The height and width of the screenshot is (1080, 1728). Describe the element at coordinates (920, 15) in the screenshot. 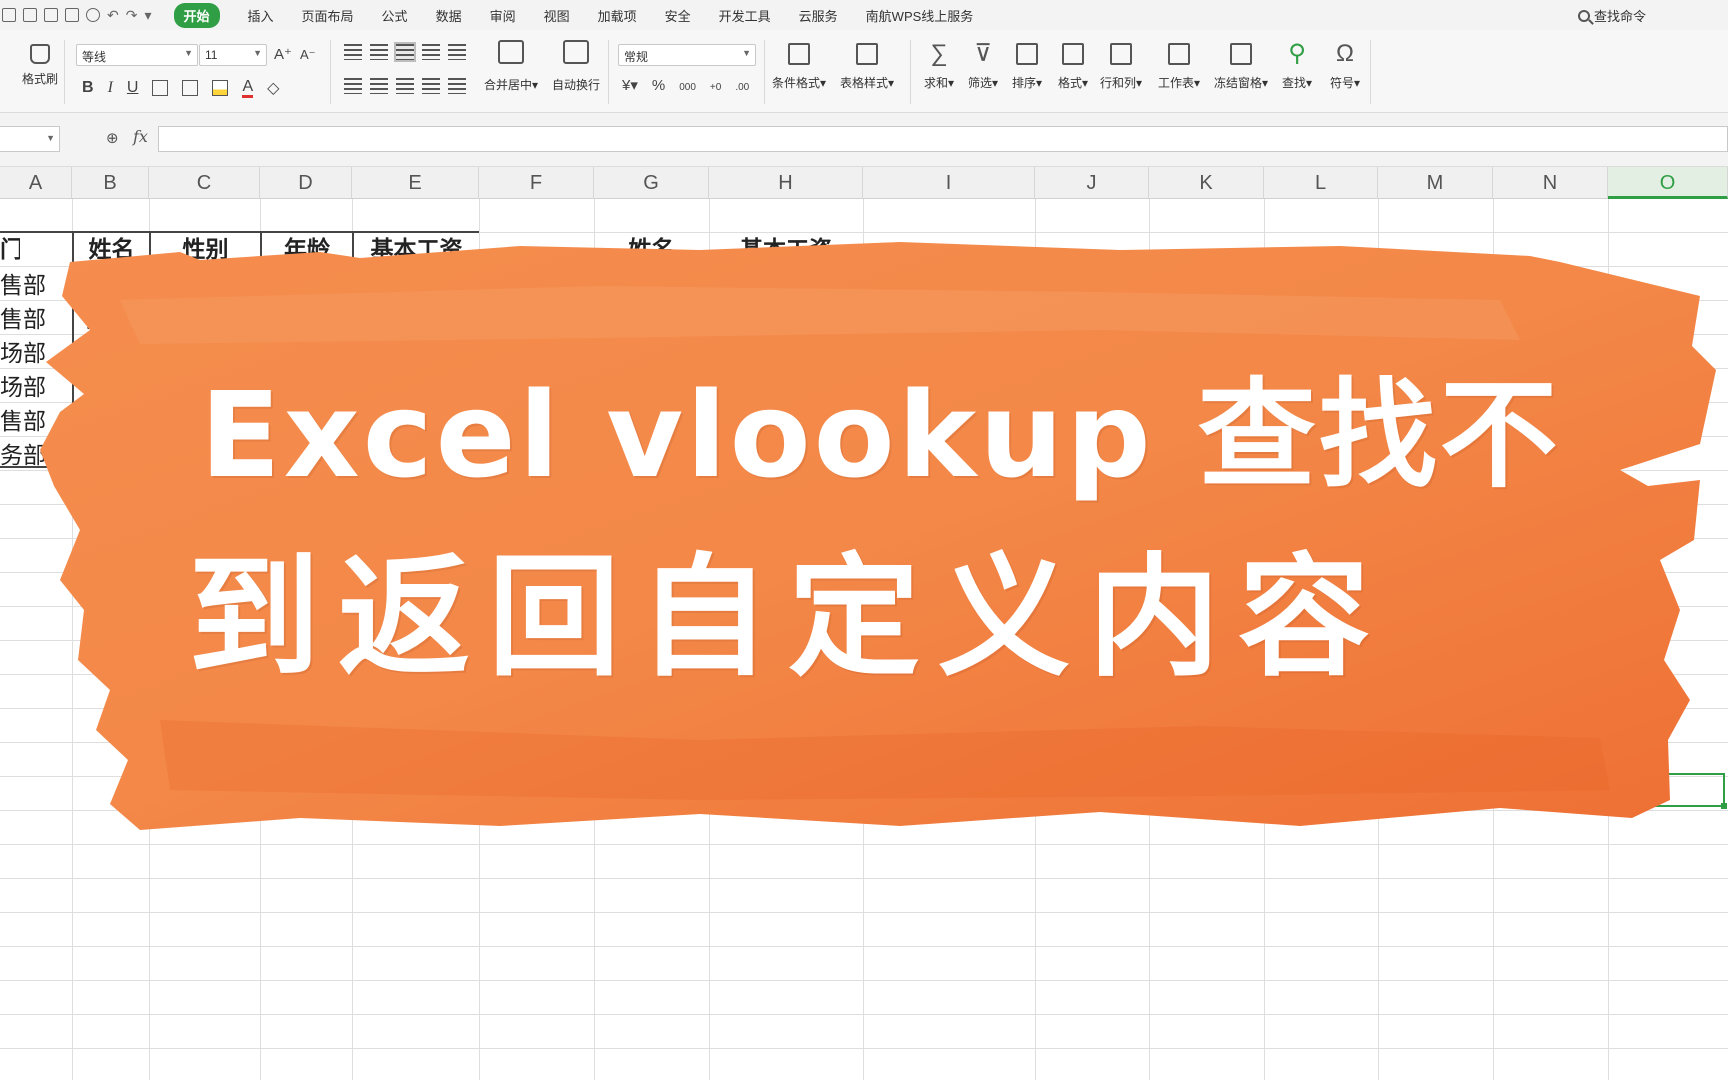

I see `tab-online-service: 南航WPS线上服务` at that location.